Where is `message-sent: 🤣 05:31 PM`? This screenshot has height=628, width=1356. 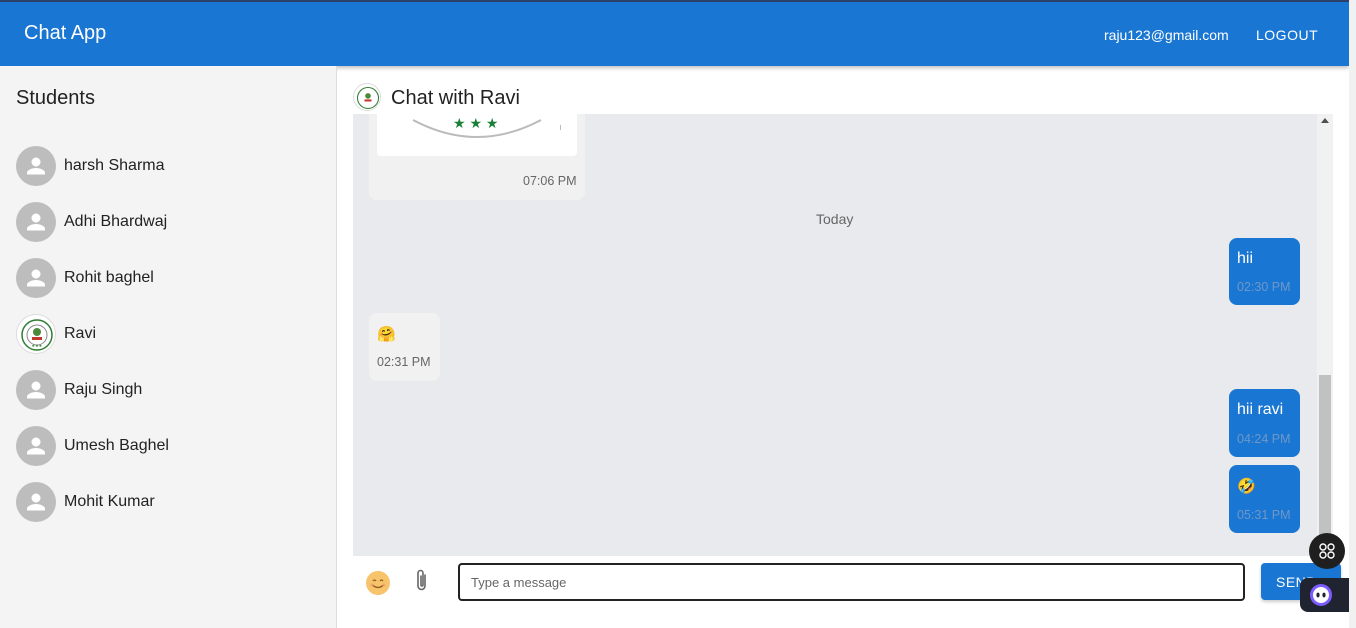 message-sent: 🤣 05:31 PM is located at coordinates (1264, 499).